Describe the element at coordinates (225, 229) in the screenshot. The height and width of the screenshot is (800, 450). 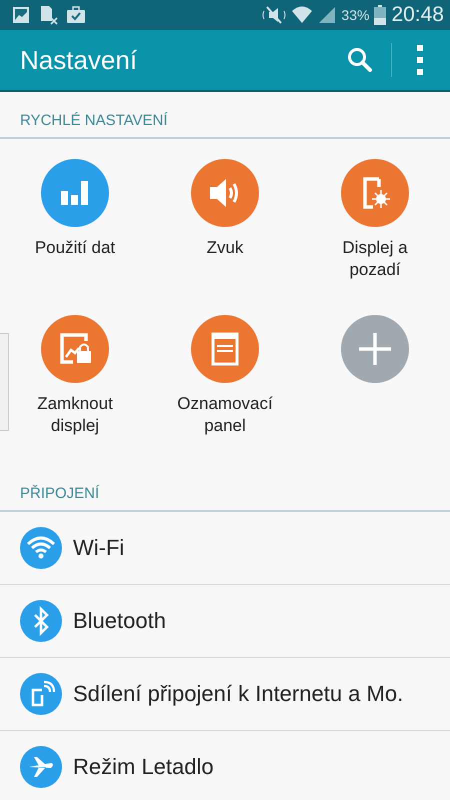
I see `quick-setting-tile: Zvuk` at that location.